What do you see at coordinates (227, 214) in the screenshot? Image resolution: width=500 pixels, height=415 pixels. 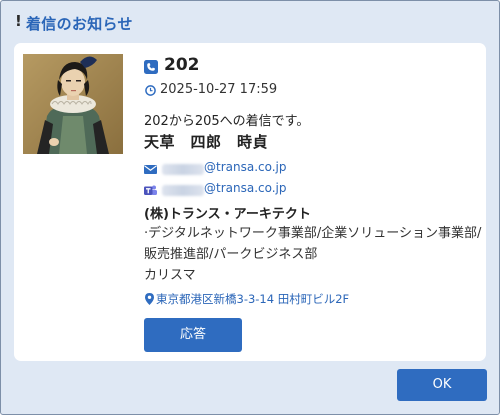 I see `company-name: (株)トランス・アーキテクト` at bounding box center [227, 214].